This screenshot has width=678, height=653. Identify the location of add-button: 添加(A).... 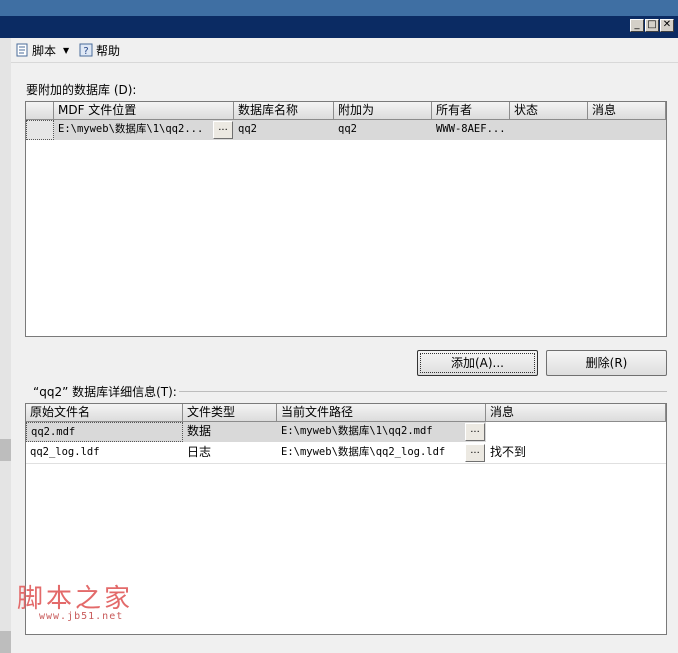
(477, 363).